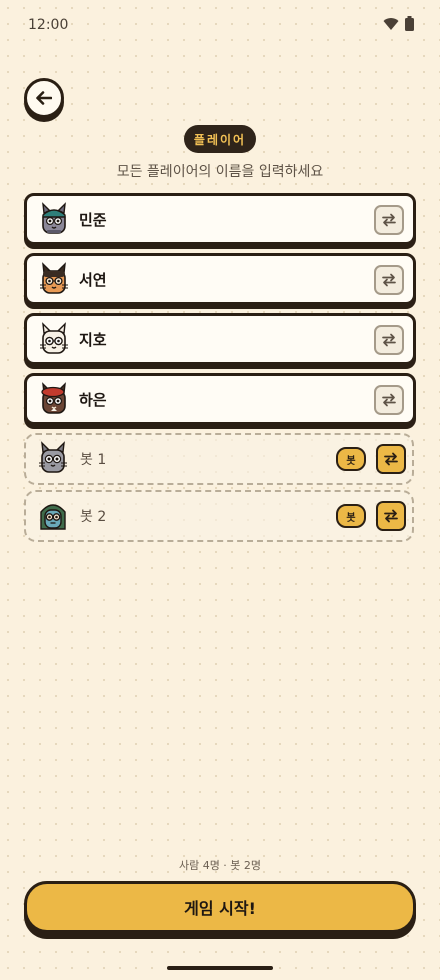 The image size is (440, 980). What do you see at coordinates (219, 459) in the screenshot?
I see `bot-row: 봇 1 봇` at bounding box center [219, 459].